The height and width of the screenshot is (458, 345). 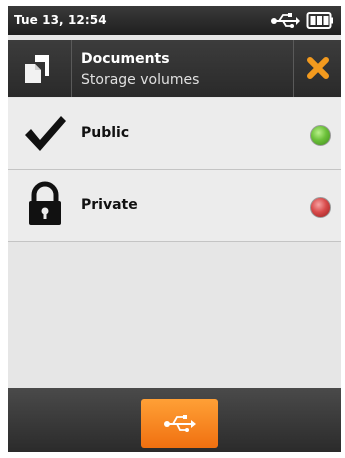 I want to click on header-bar: Documents Storage volumes, so click(x=174, y=68).